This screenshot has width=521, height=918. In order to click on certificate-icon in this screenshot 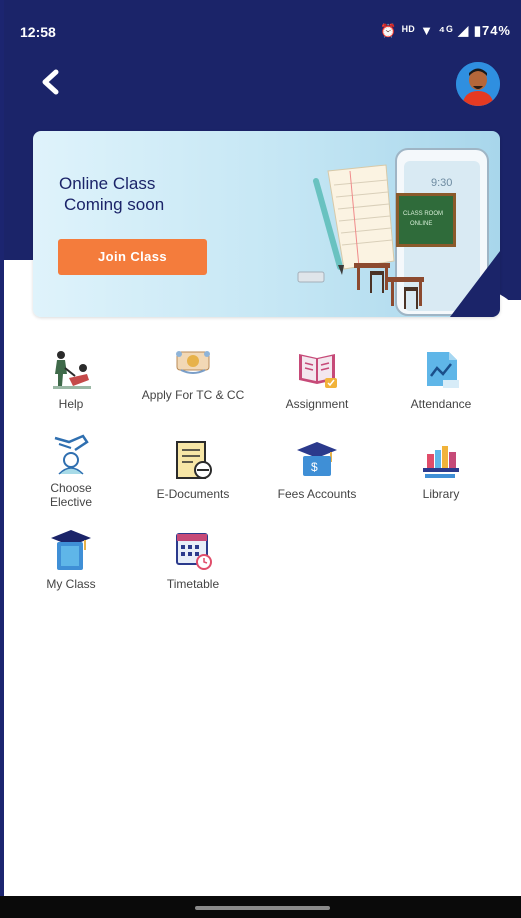, I will do `click(193, 364)`.